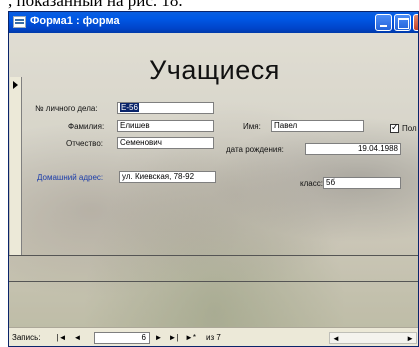  I want to click on new-record-button: ►*, so click(190, 338).